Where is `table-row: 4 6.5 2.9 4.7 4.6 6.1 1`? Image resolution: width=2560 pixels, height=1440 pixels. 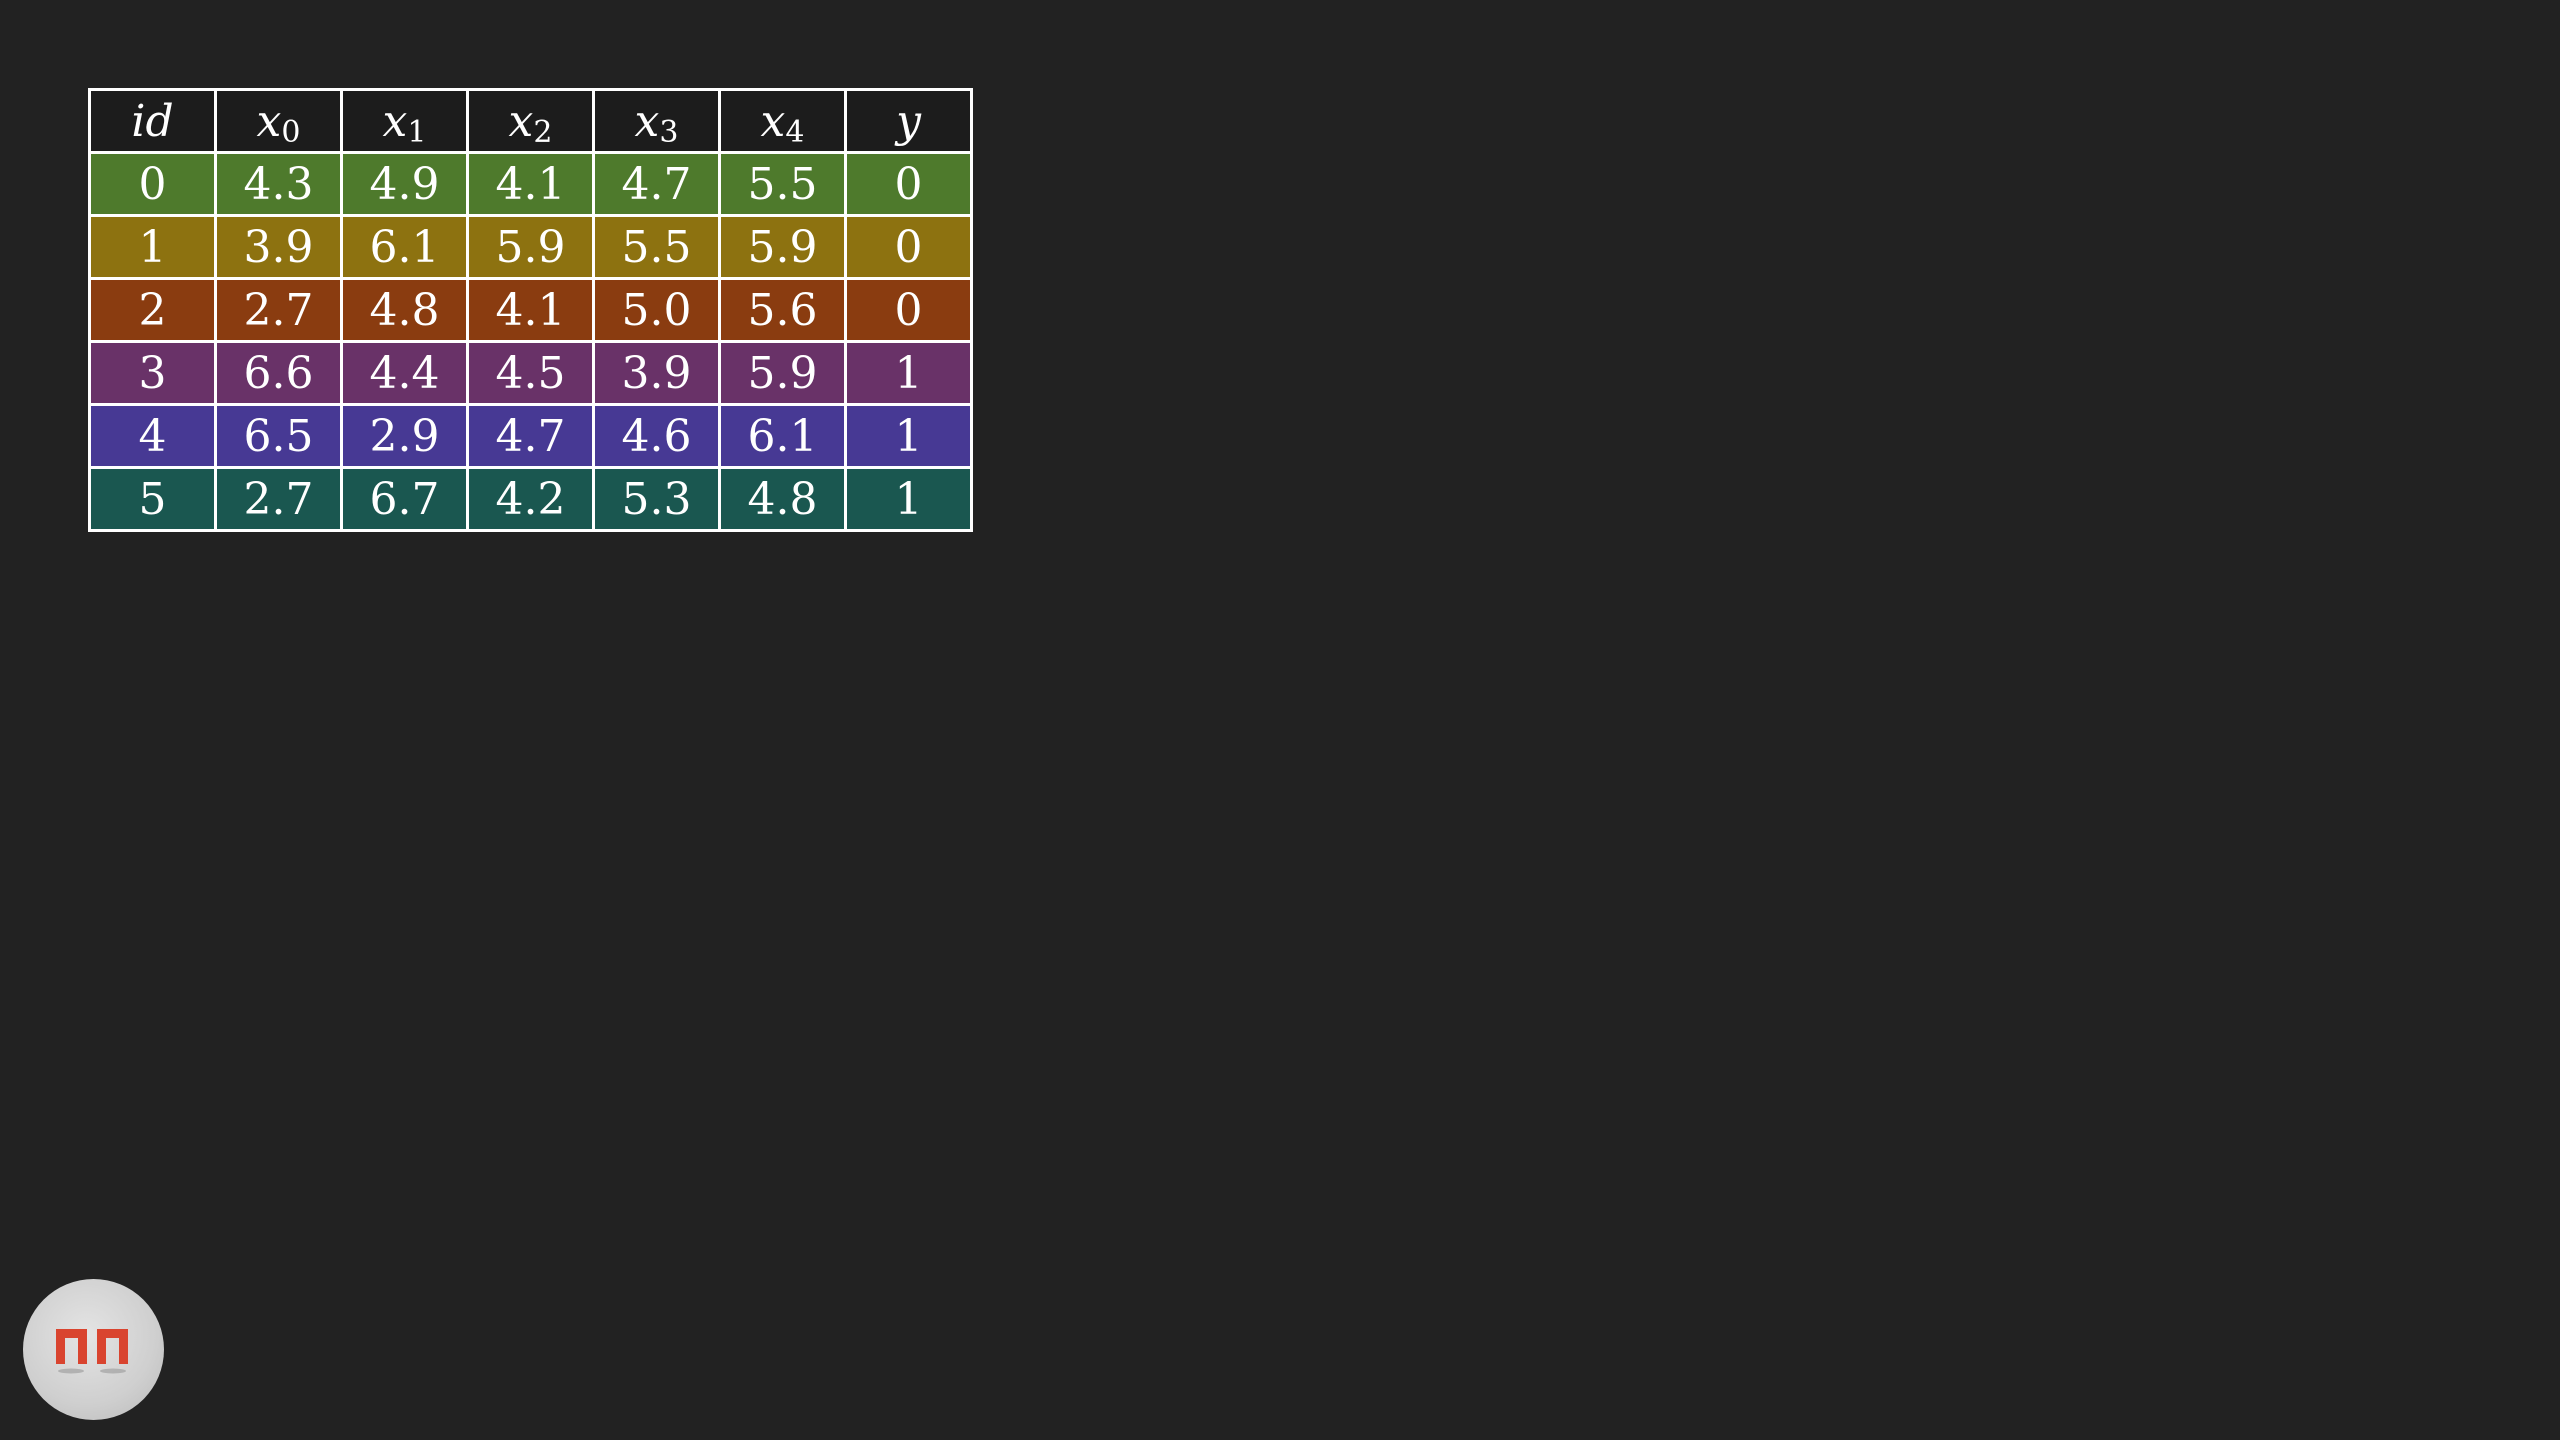
table-row: 4 6.5 2.9 4.7 4.6 6.1 1 is located at coordinates (530, 436).